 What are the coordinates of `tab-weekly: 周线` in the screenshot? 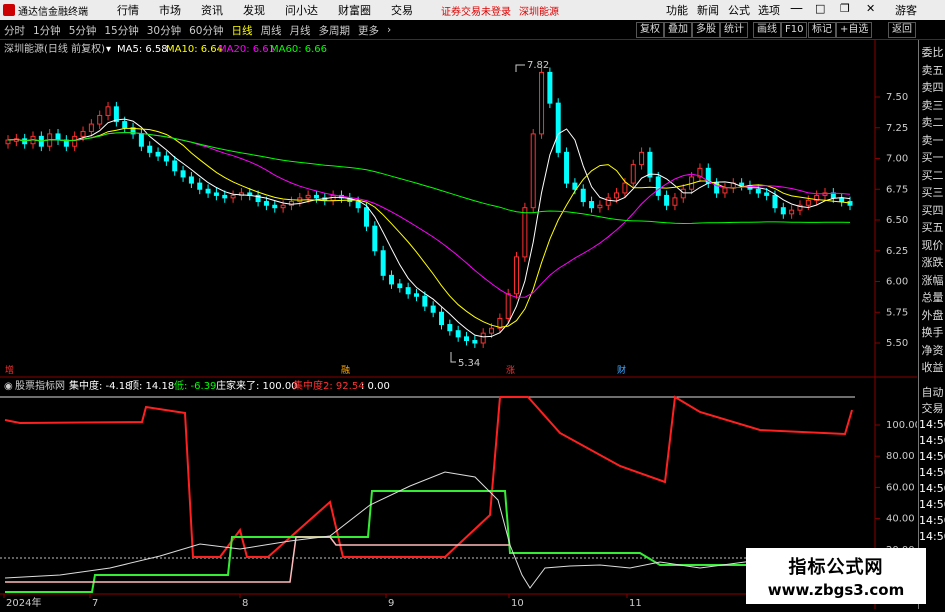 It's located at (271, 30).